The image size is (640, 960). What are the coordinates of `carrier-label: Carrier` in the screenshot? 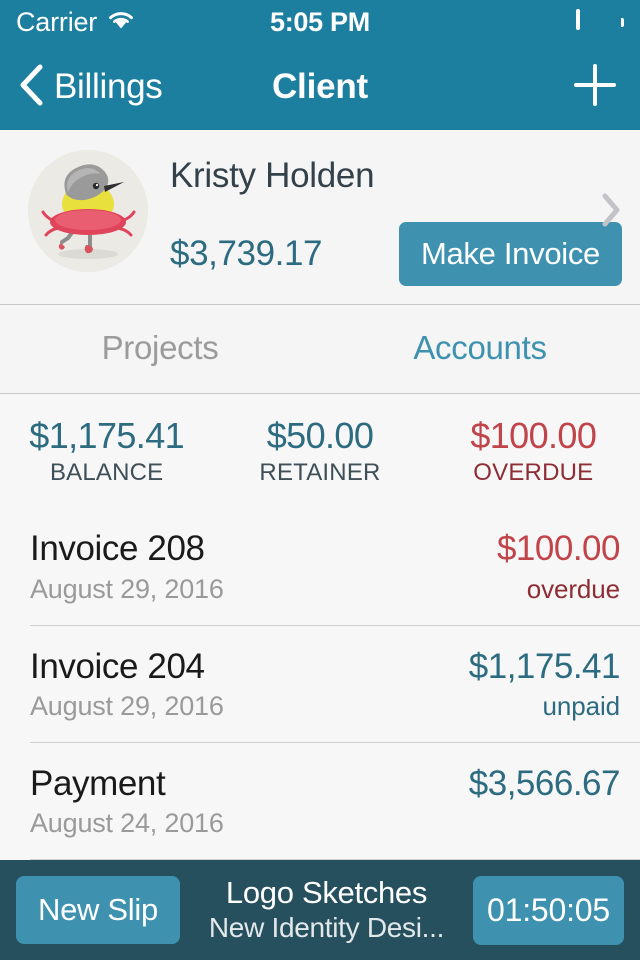 It's located at (57, 21).